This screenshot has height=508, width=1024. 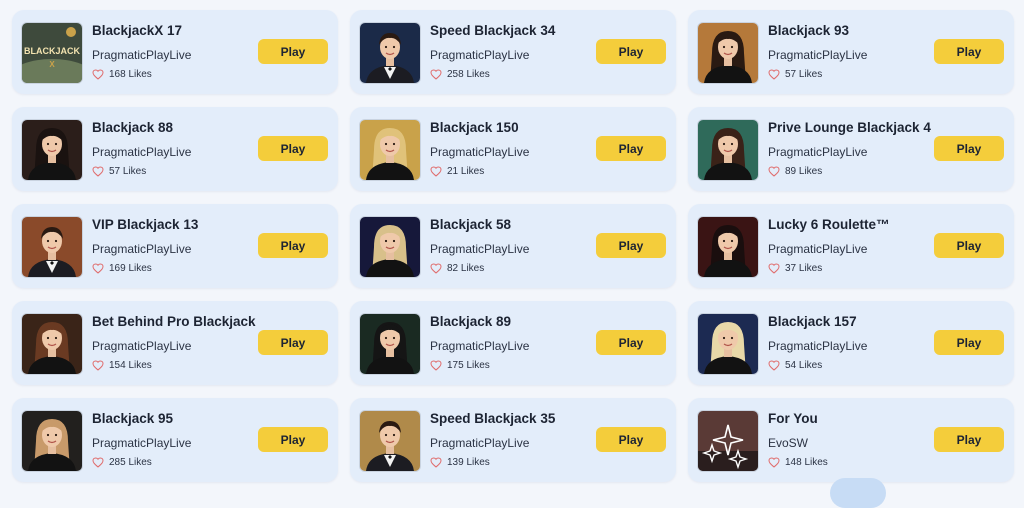 What do you see at coordinates (858, 493) in the screenshot?
I see `floating-widget` at bounding box center [858, 493].